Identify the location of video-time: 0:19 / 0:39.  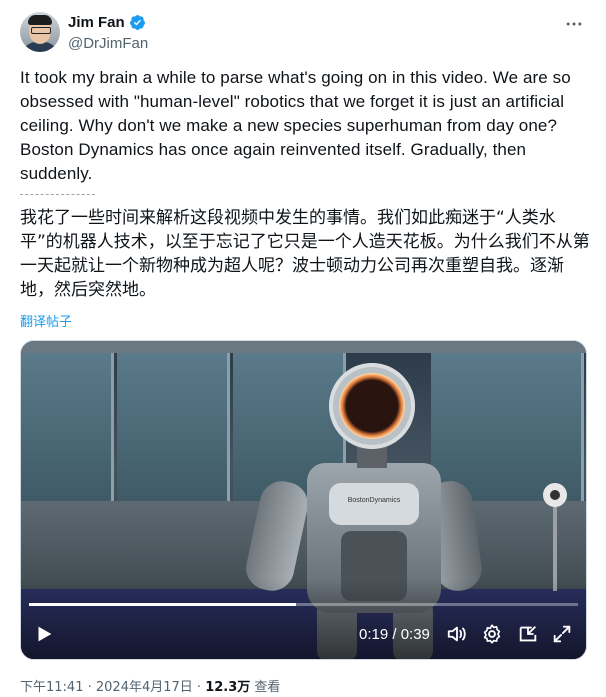
(394, 634).